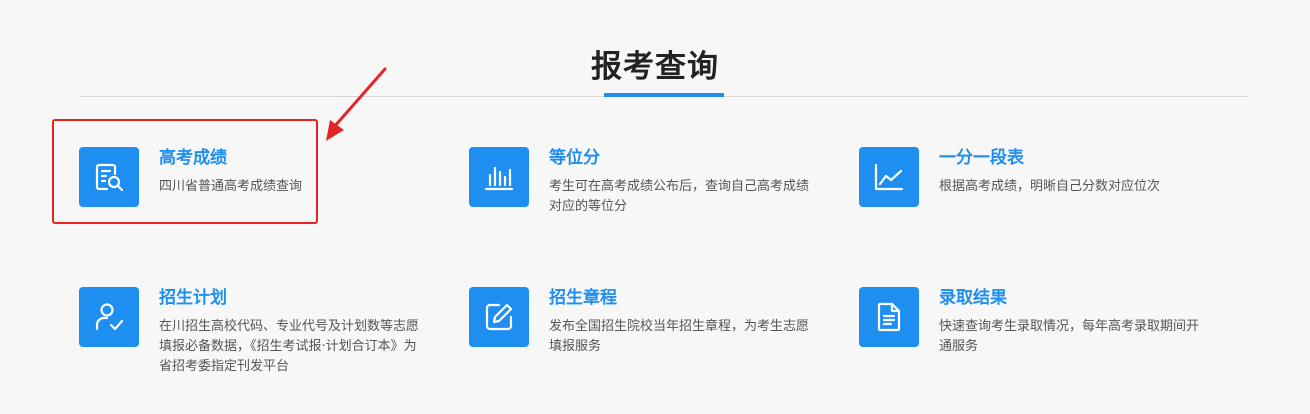 This screenshot has width=1310, height=414. I want to click on section-title: 报考查询, so click(655, 67).